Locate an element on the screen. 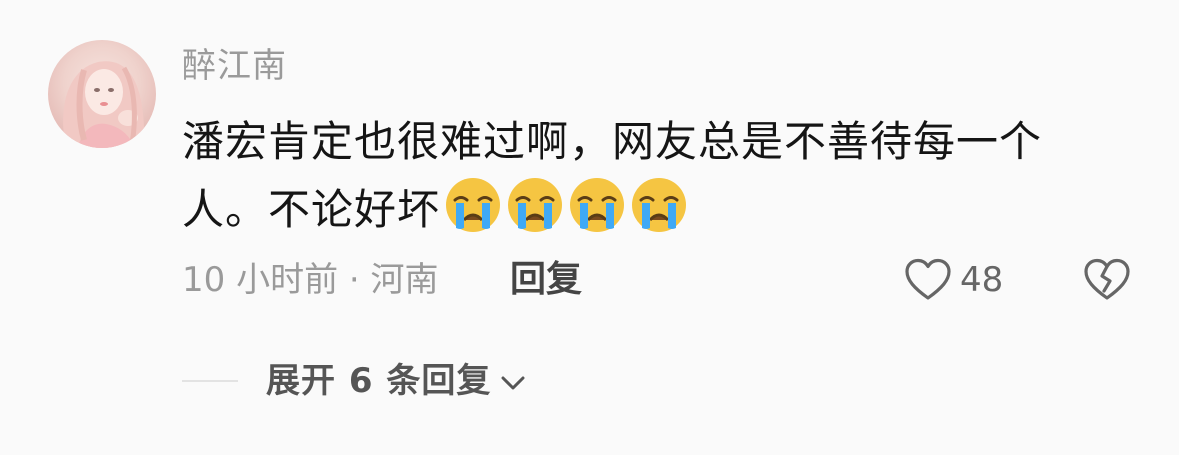 The height and width of the screenshot is (455, 1179). chevron-down-icon is located at coordinates (513, 383).